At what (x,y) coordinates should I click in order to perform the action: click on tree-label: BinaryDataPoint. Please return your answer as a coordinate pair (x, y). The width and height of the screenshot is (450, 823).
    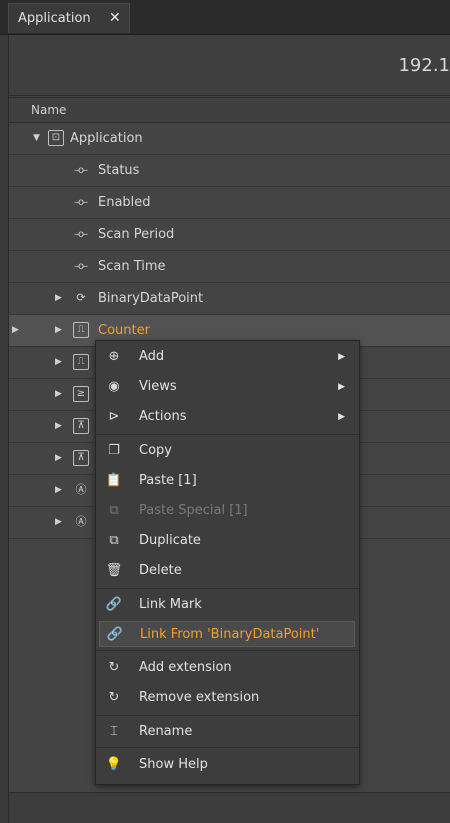
    Looking at the image, I should click on (151, 298).